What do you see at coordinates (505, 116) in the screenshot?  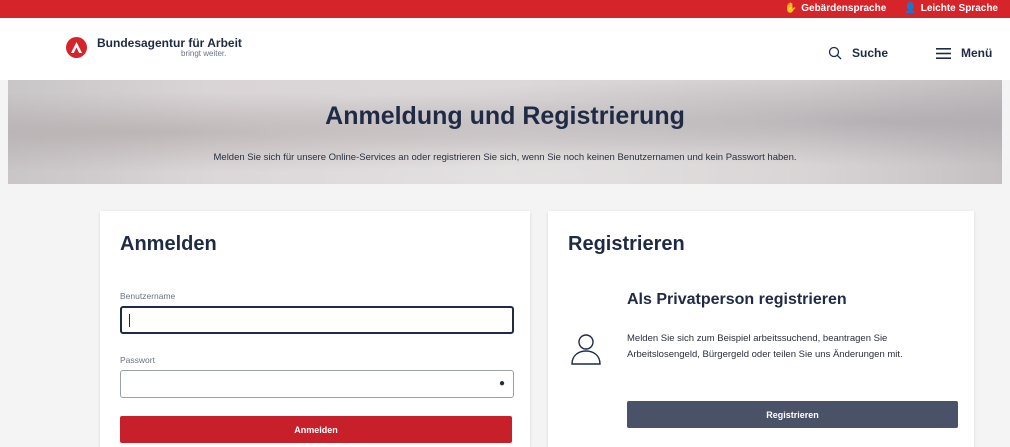 I see `page-title: Anmeldung und Registrierung` at bounding box center [505, 116].